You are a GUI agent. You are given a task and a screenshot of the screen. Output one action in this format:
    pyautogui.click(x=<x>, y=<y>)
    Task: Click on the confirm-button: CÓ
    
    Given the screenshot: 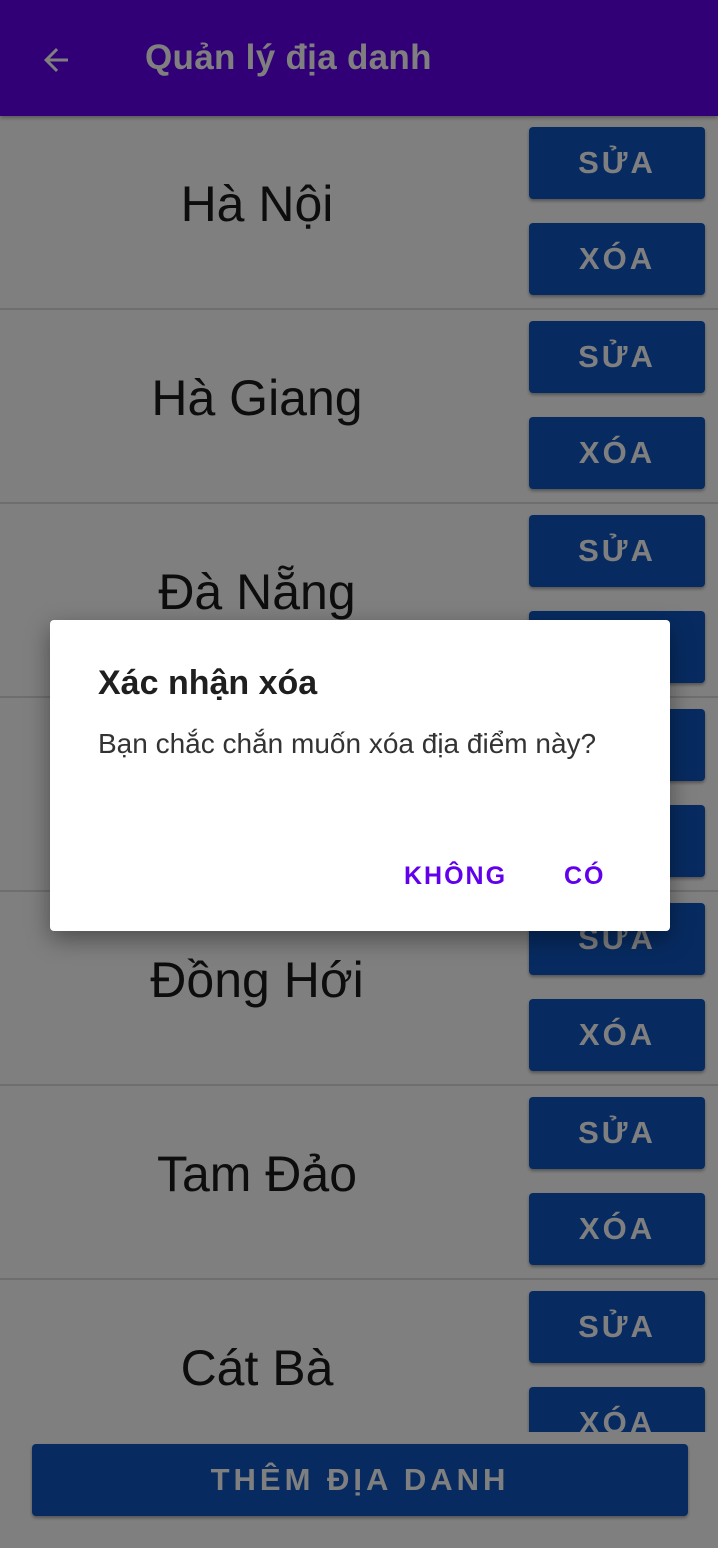 What is the action you would take?
    pyautogui.click(x=585, y=876)
    